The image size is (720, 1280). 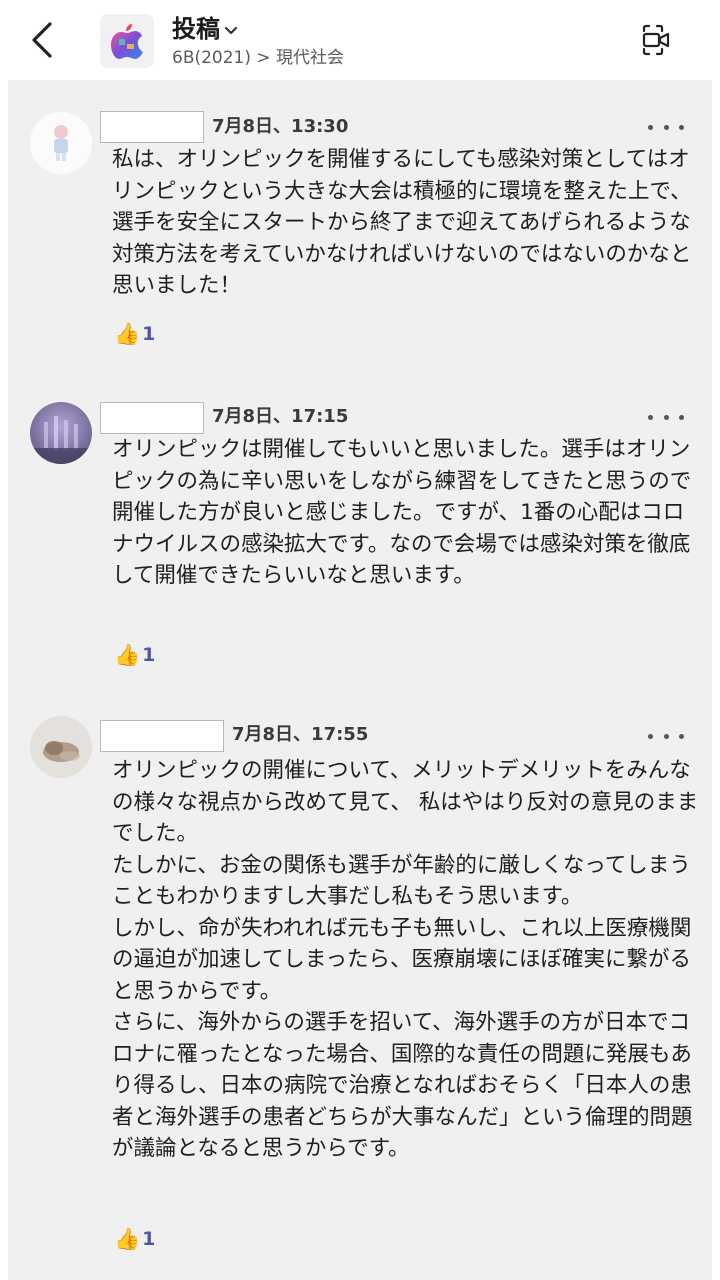 What do you see at coordinates (280, 416) in the screenshot?
I see `post-timestamp: 7月8日、17:15` at bounding box center [280, 416].